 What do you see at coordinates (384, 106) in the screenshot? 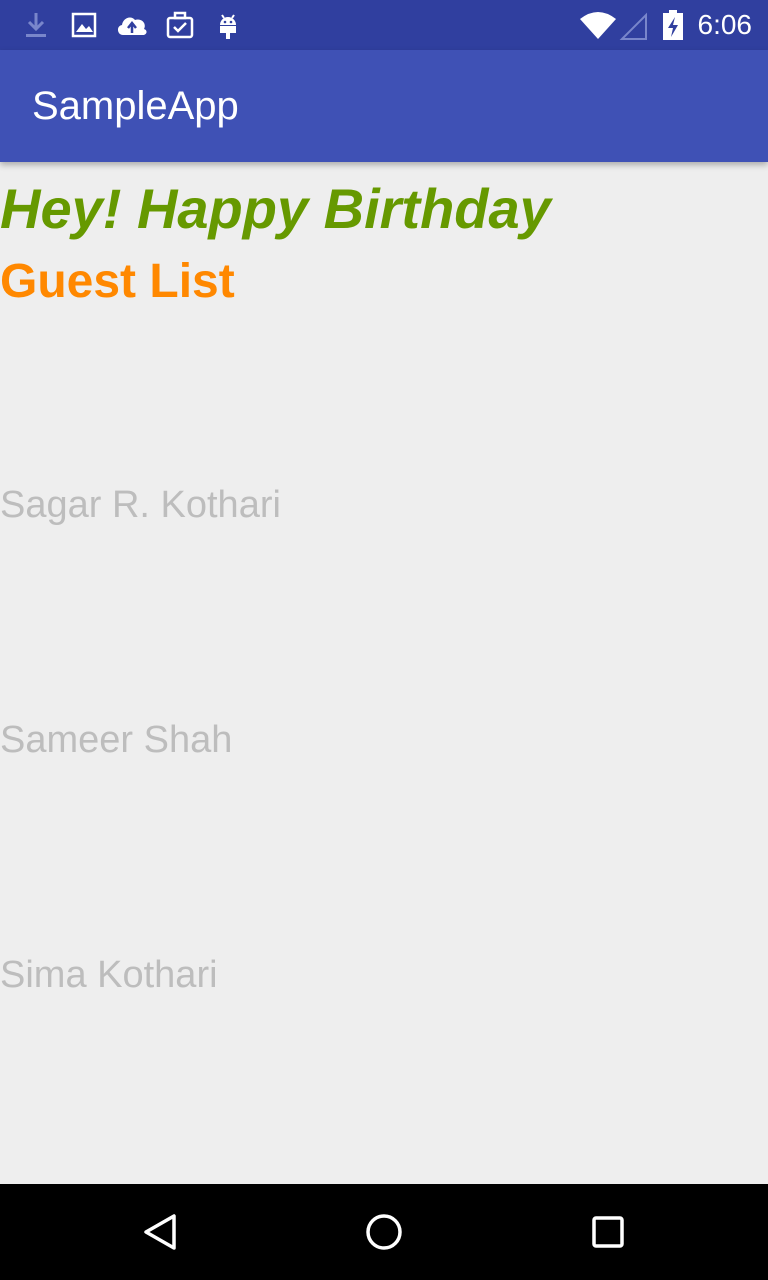
I see `app-bar: SampleApp` at bounding box center [384, 106].